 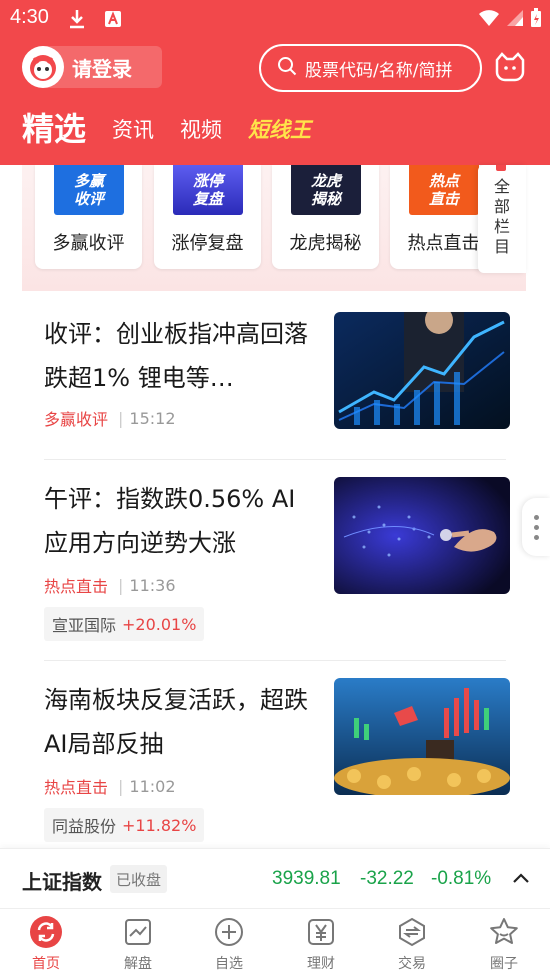 What do you see at coordinates (110, 585) in the screenshot?
I see `news-meta: 热点直击 | 11:36` at bounding box center [110, 585].